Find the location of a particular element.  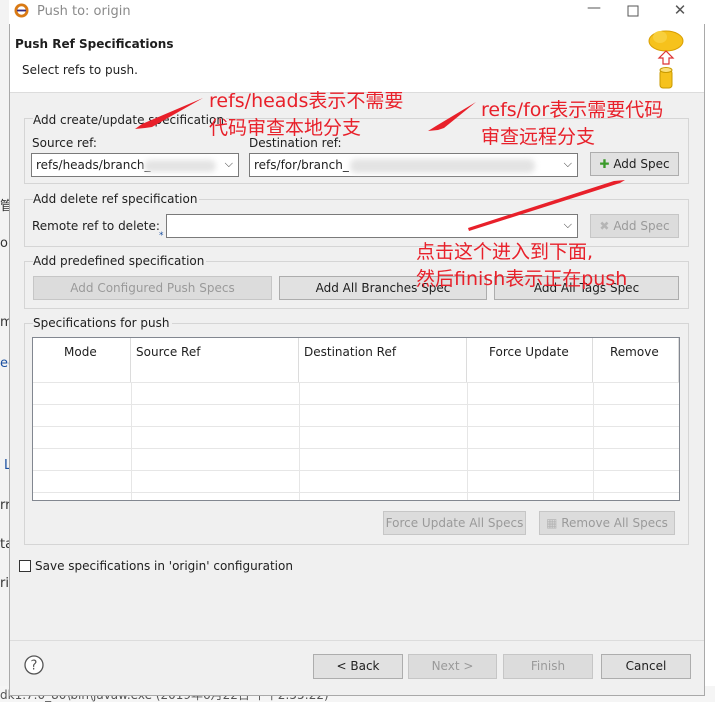

annotation-click-line1: 点击这个进入到下面, is located at coordinates (505, 252).